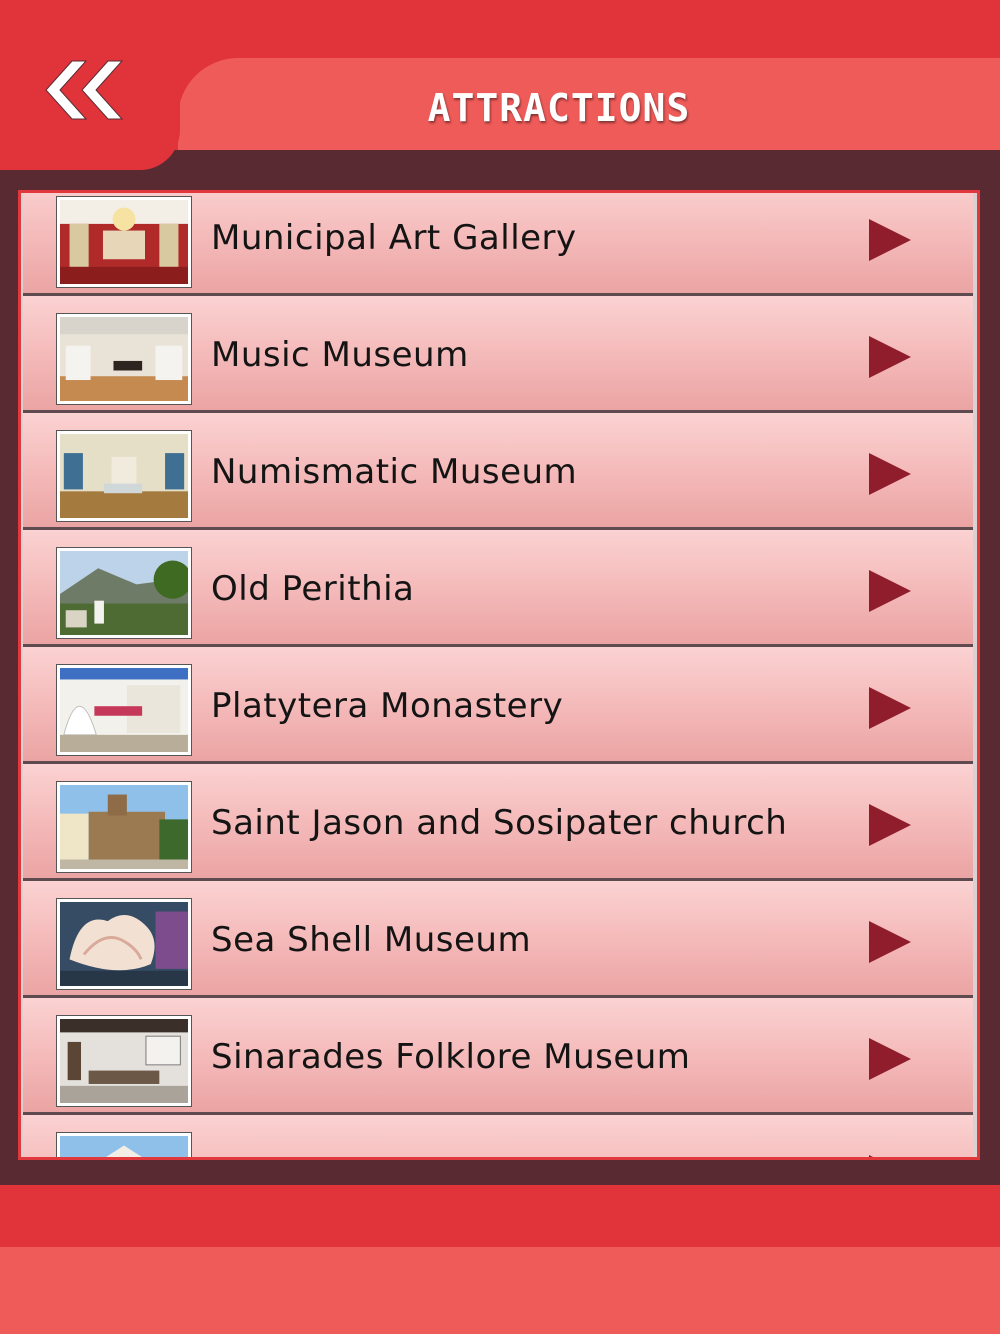 The width and height of the screenshot is (1000, 1334). What do you see at coordinates (124, 593) in the screenshot?
I see `mountain-village-photo` at bounding box center [124, 593].